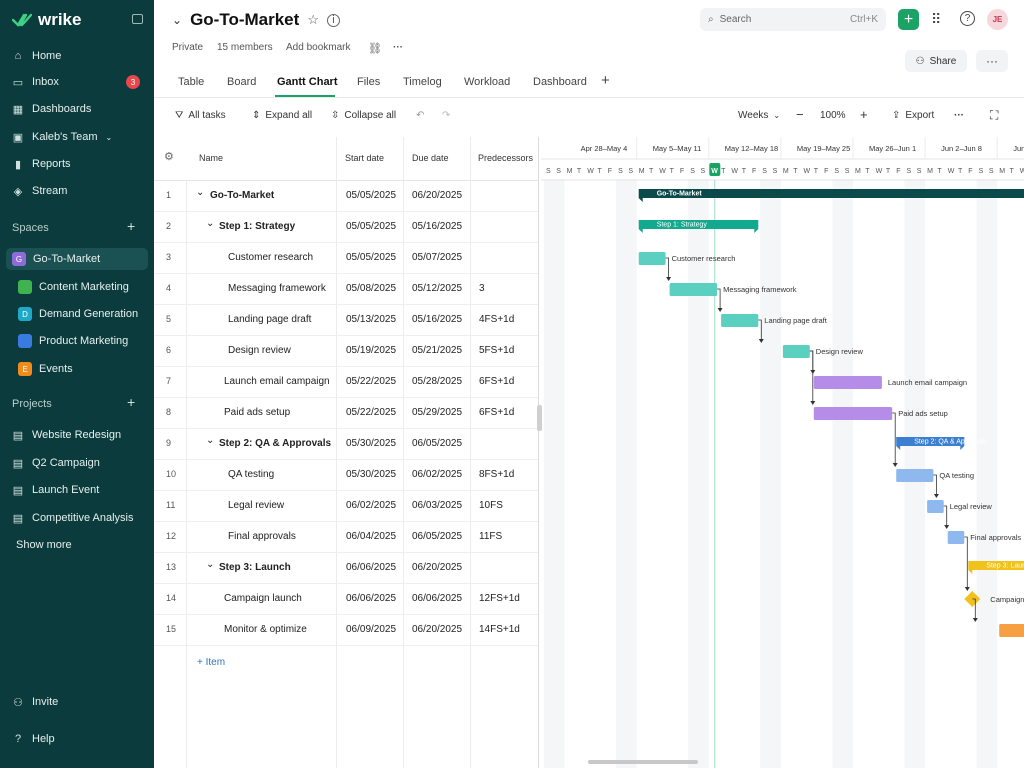 The image size is (1024, 768). Describe the element at coordinates (211, 662) in the screenshot. I see `add-item-button: + Item` at that location.